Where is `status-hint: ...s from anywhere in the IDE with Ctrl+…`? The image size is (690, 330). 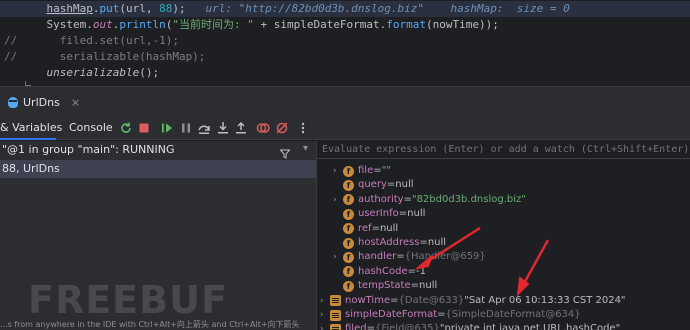
status-hint: ...s from anywhere in the IDE with Ctrl+… is located at coordinates (150, 324).